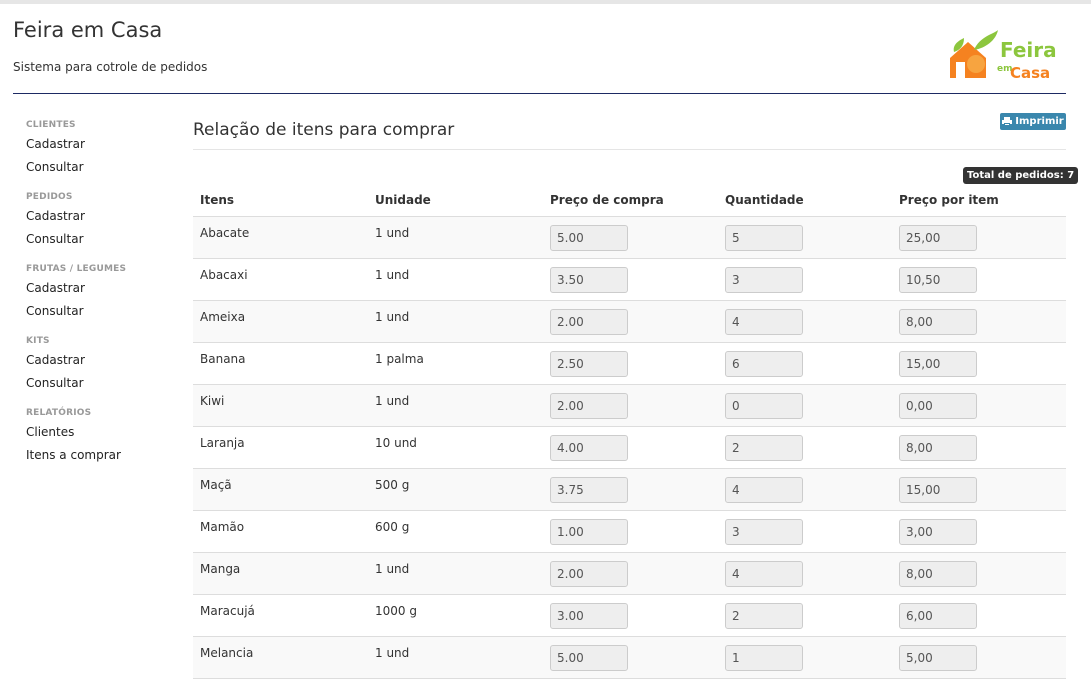  What do you see at coordinates (979, 573) in the screenshot?
I see `table-cell: 8,00` at bounding box center [979, 573].